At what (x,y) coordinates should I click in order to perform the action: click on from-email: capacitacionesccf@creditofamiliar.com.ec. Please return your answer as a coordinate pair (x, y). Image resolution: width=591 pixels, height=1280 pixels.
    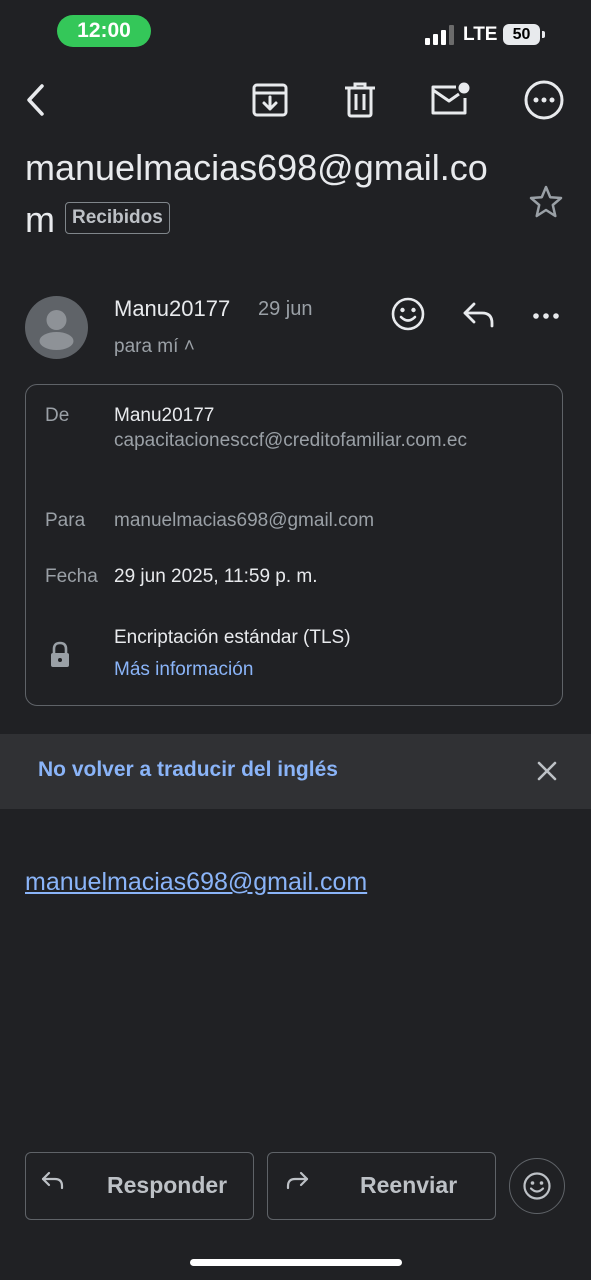
    Looking at the image, I should click on (324, 440).